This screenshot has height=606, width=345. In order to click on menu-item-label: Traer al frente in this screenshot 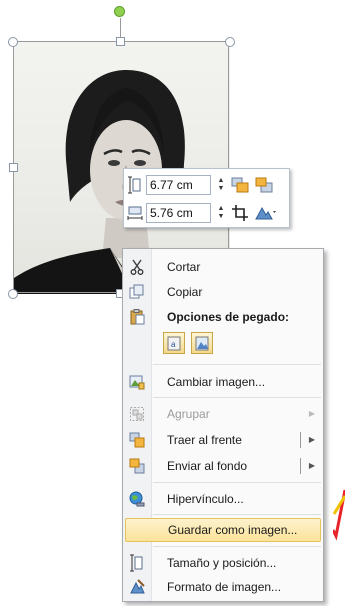, I will do `click(204, 440)`.